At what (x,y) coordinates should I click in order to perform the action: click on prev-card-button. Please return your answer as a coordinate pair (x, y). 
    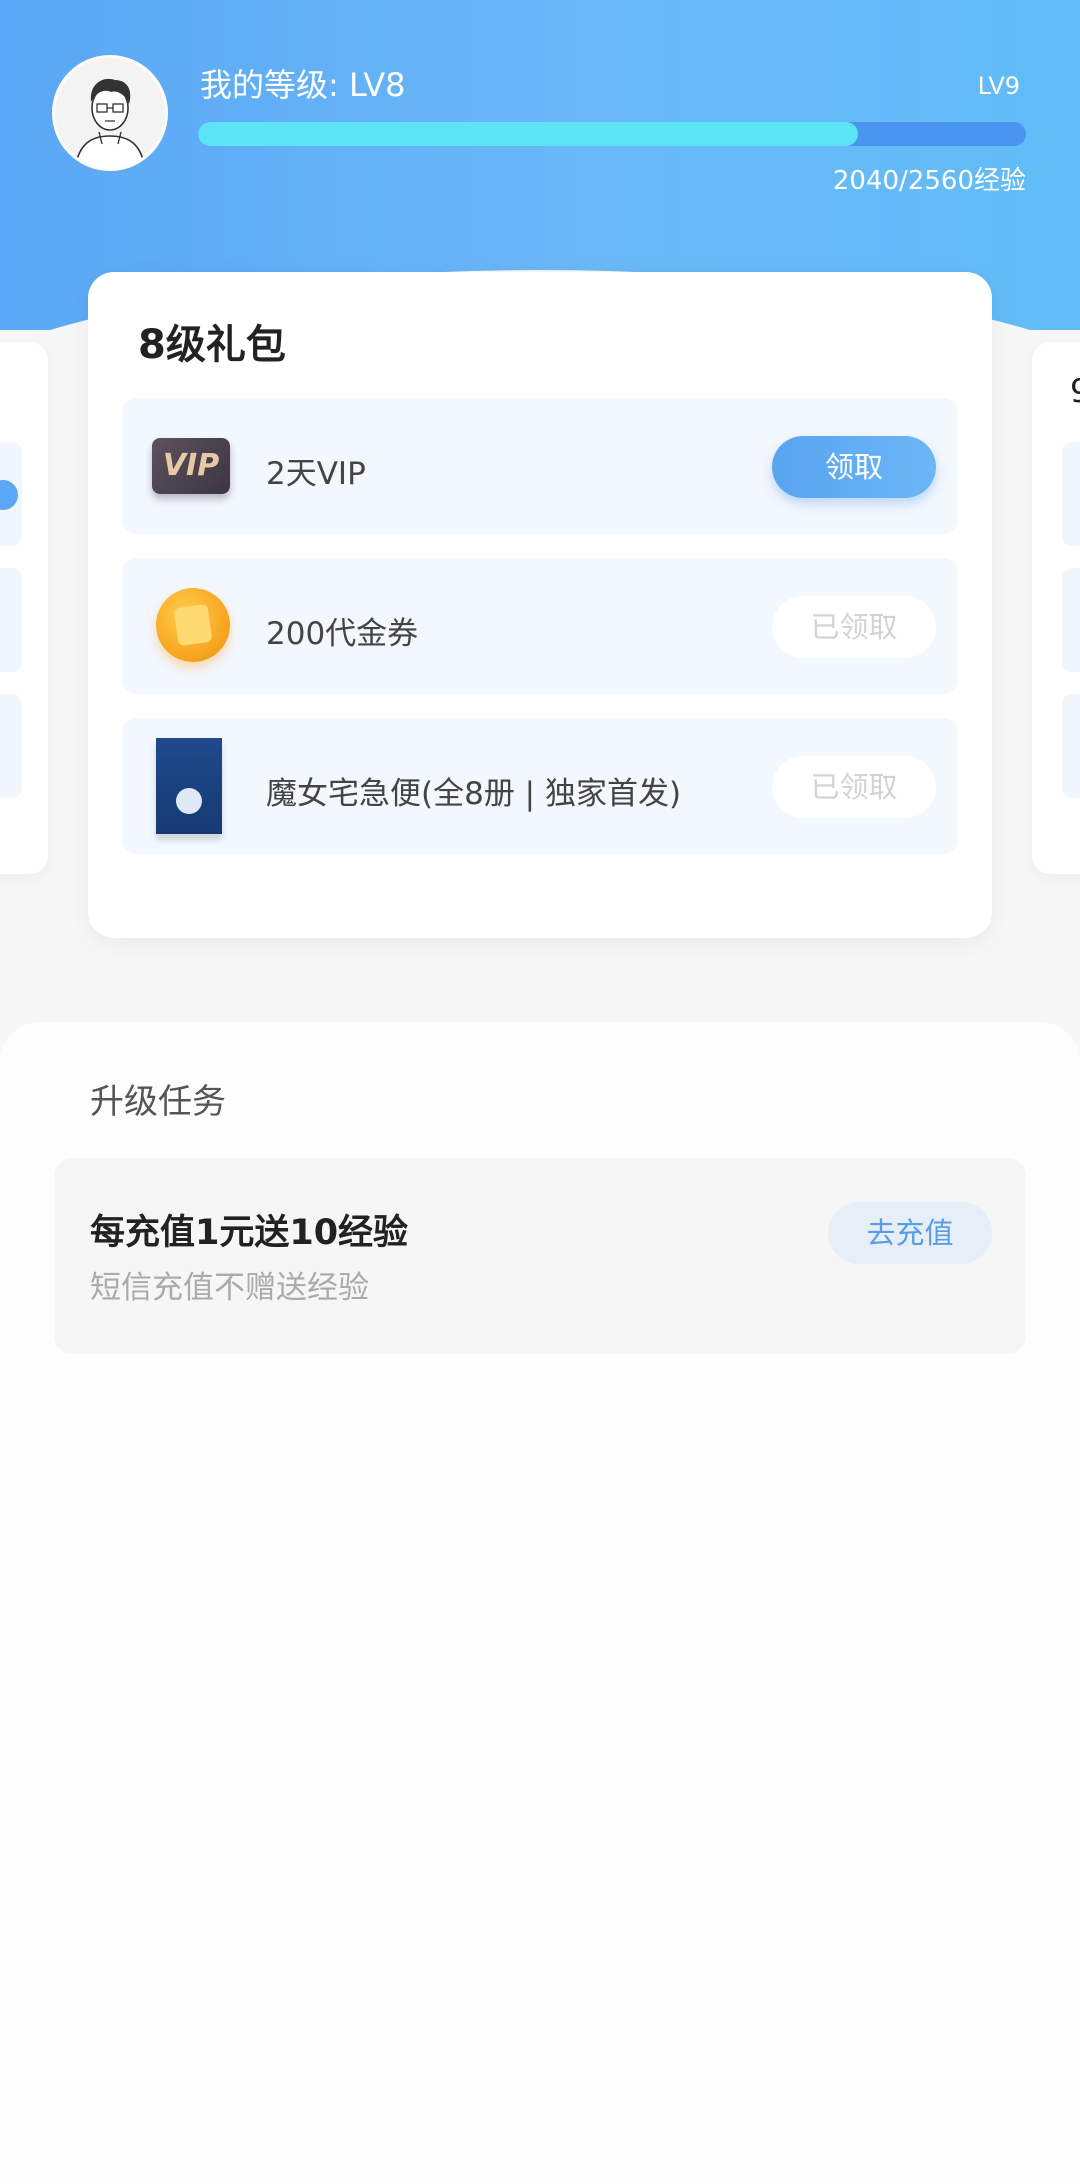
    Looking at the image, I should click on (9, 495).